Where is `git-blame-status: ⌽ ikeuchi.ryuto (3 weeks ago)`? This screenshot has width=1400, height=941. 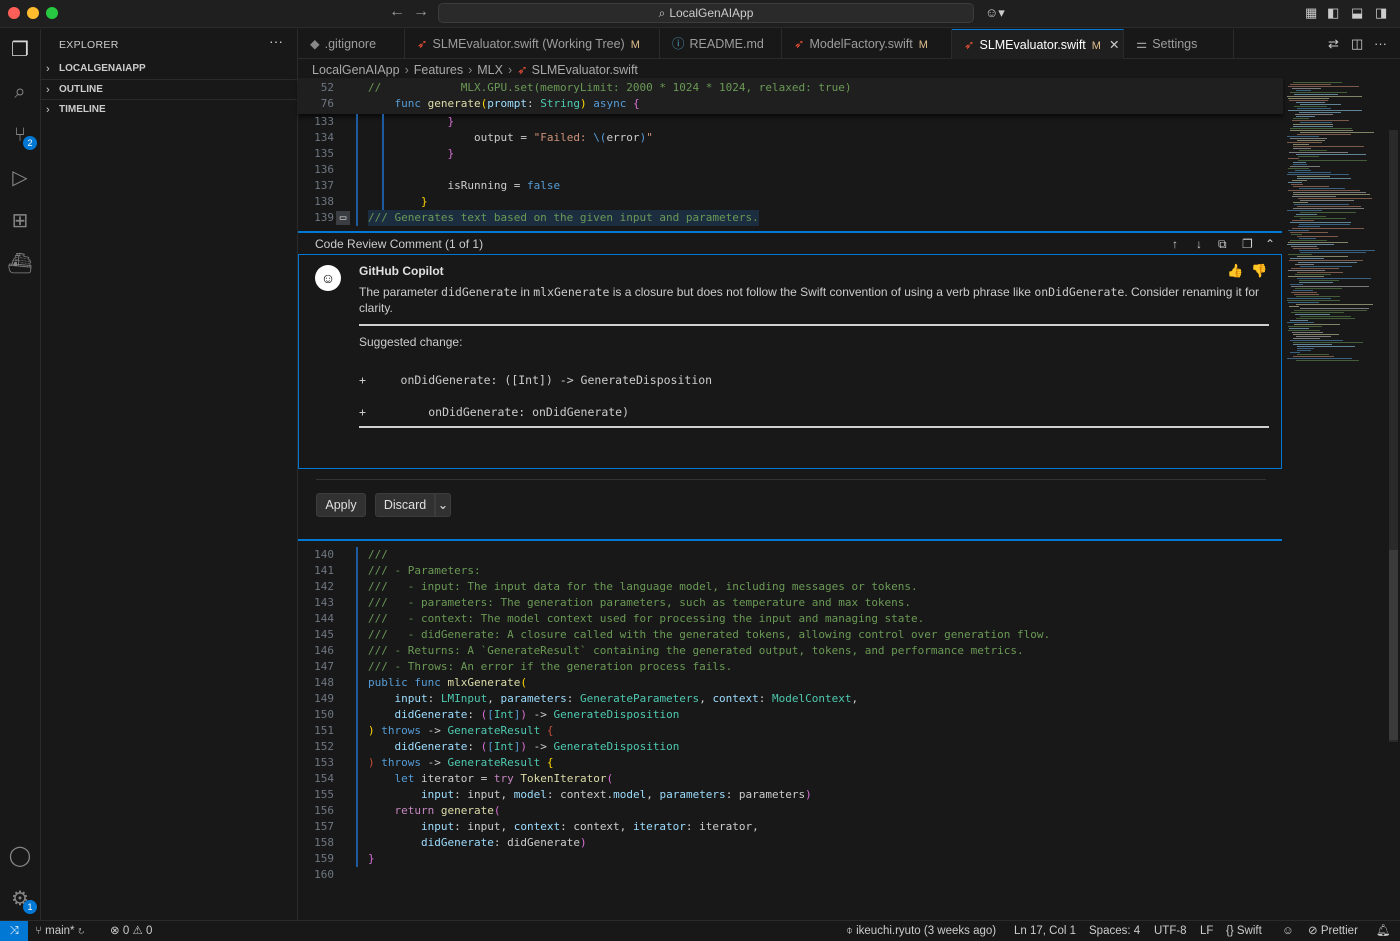
git-blame-status: ⌽ ikeuchi.ryuto (3 weeks ago) is located at coordinates (921, 931).